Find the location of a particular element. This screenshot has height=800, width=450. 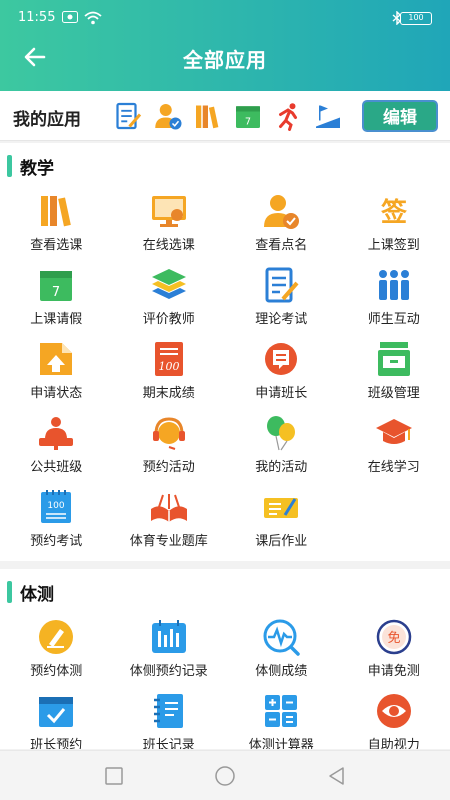

app-apply-exemption: 免 申请免测 is located at coordinates (394, 650).